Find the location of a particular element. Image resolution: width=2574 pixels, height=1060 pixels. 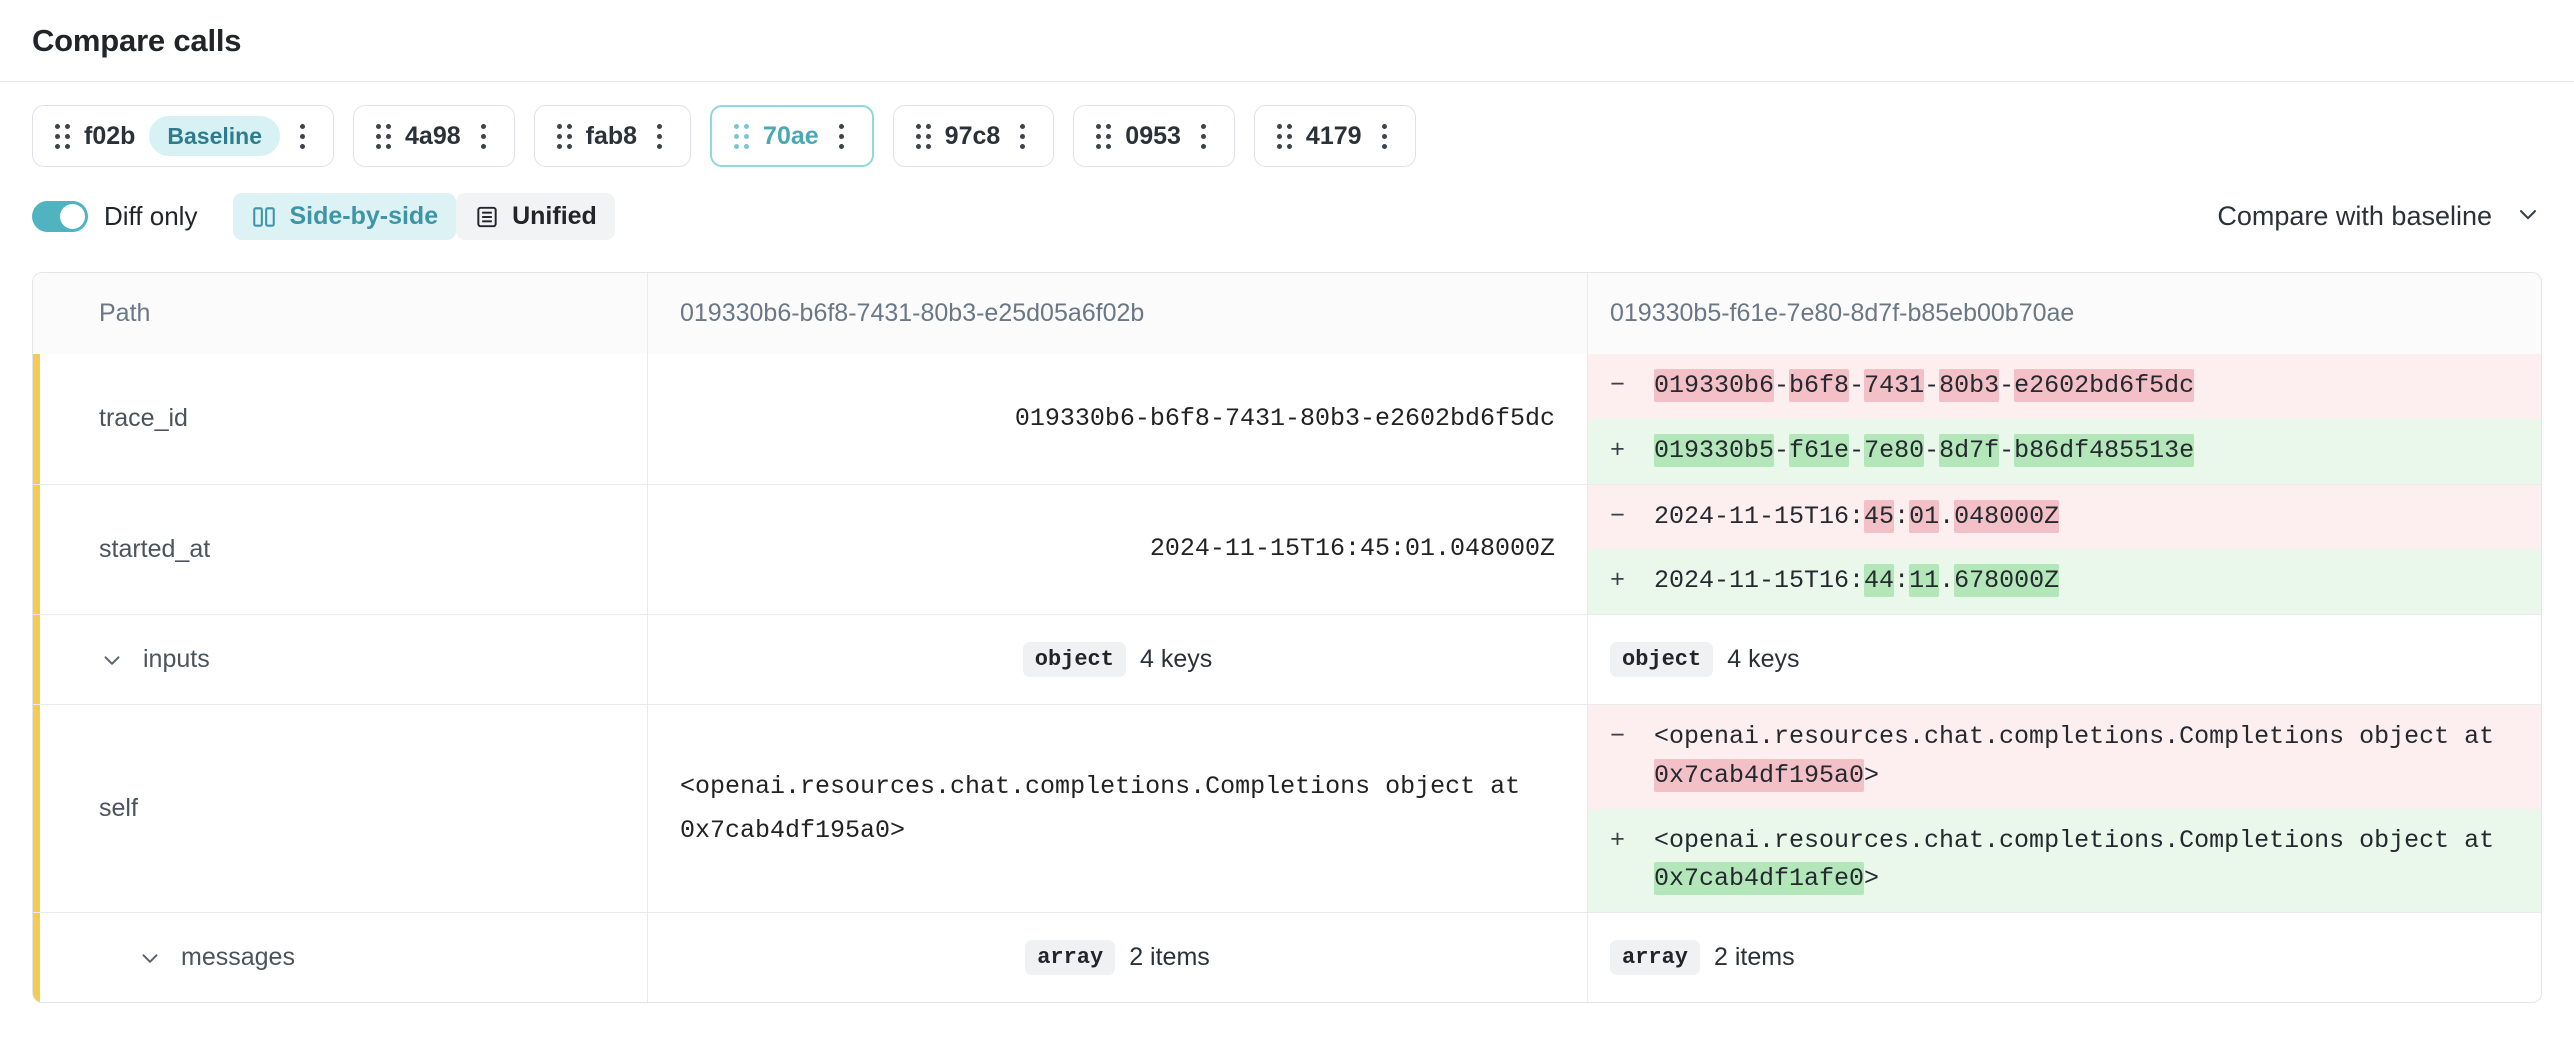

call-chip-label: 70ae is located at coordinates (791, 135).